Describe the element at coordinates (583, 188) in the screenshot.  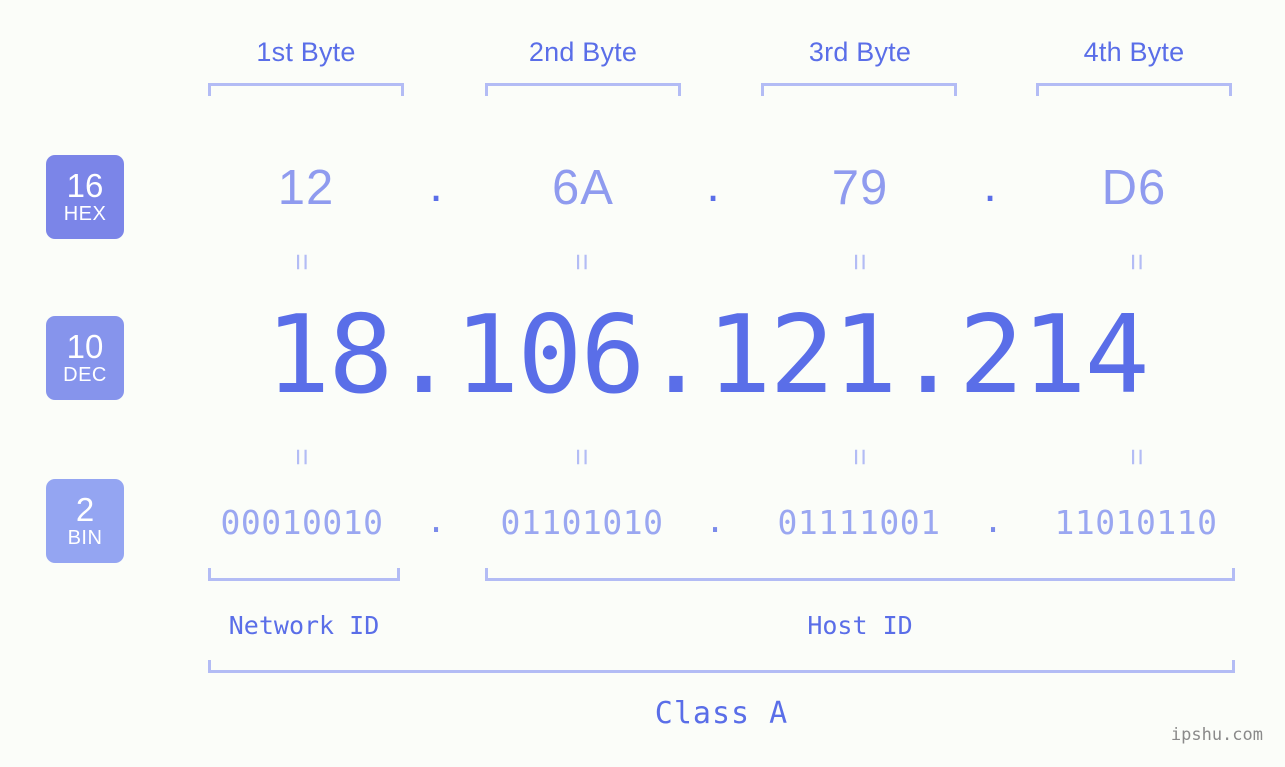
I see `hex-octet-2: 6A` at that location.